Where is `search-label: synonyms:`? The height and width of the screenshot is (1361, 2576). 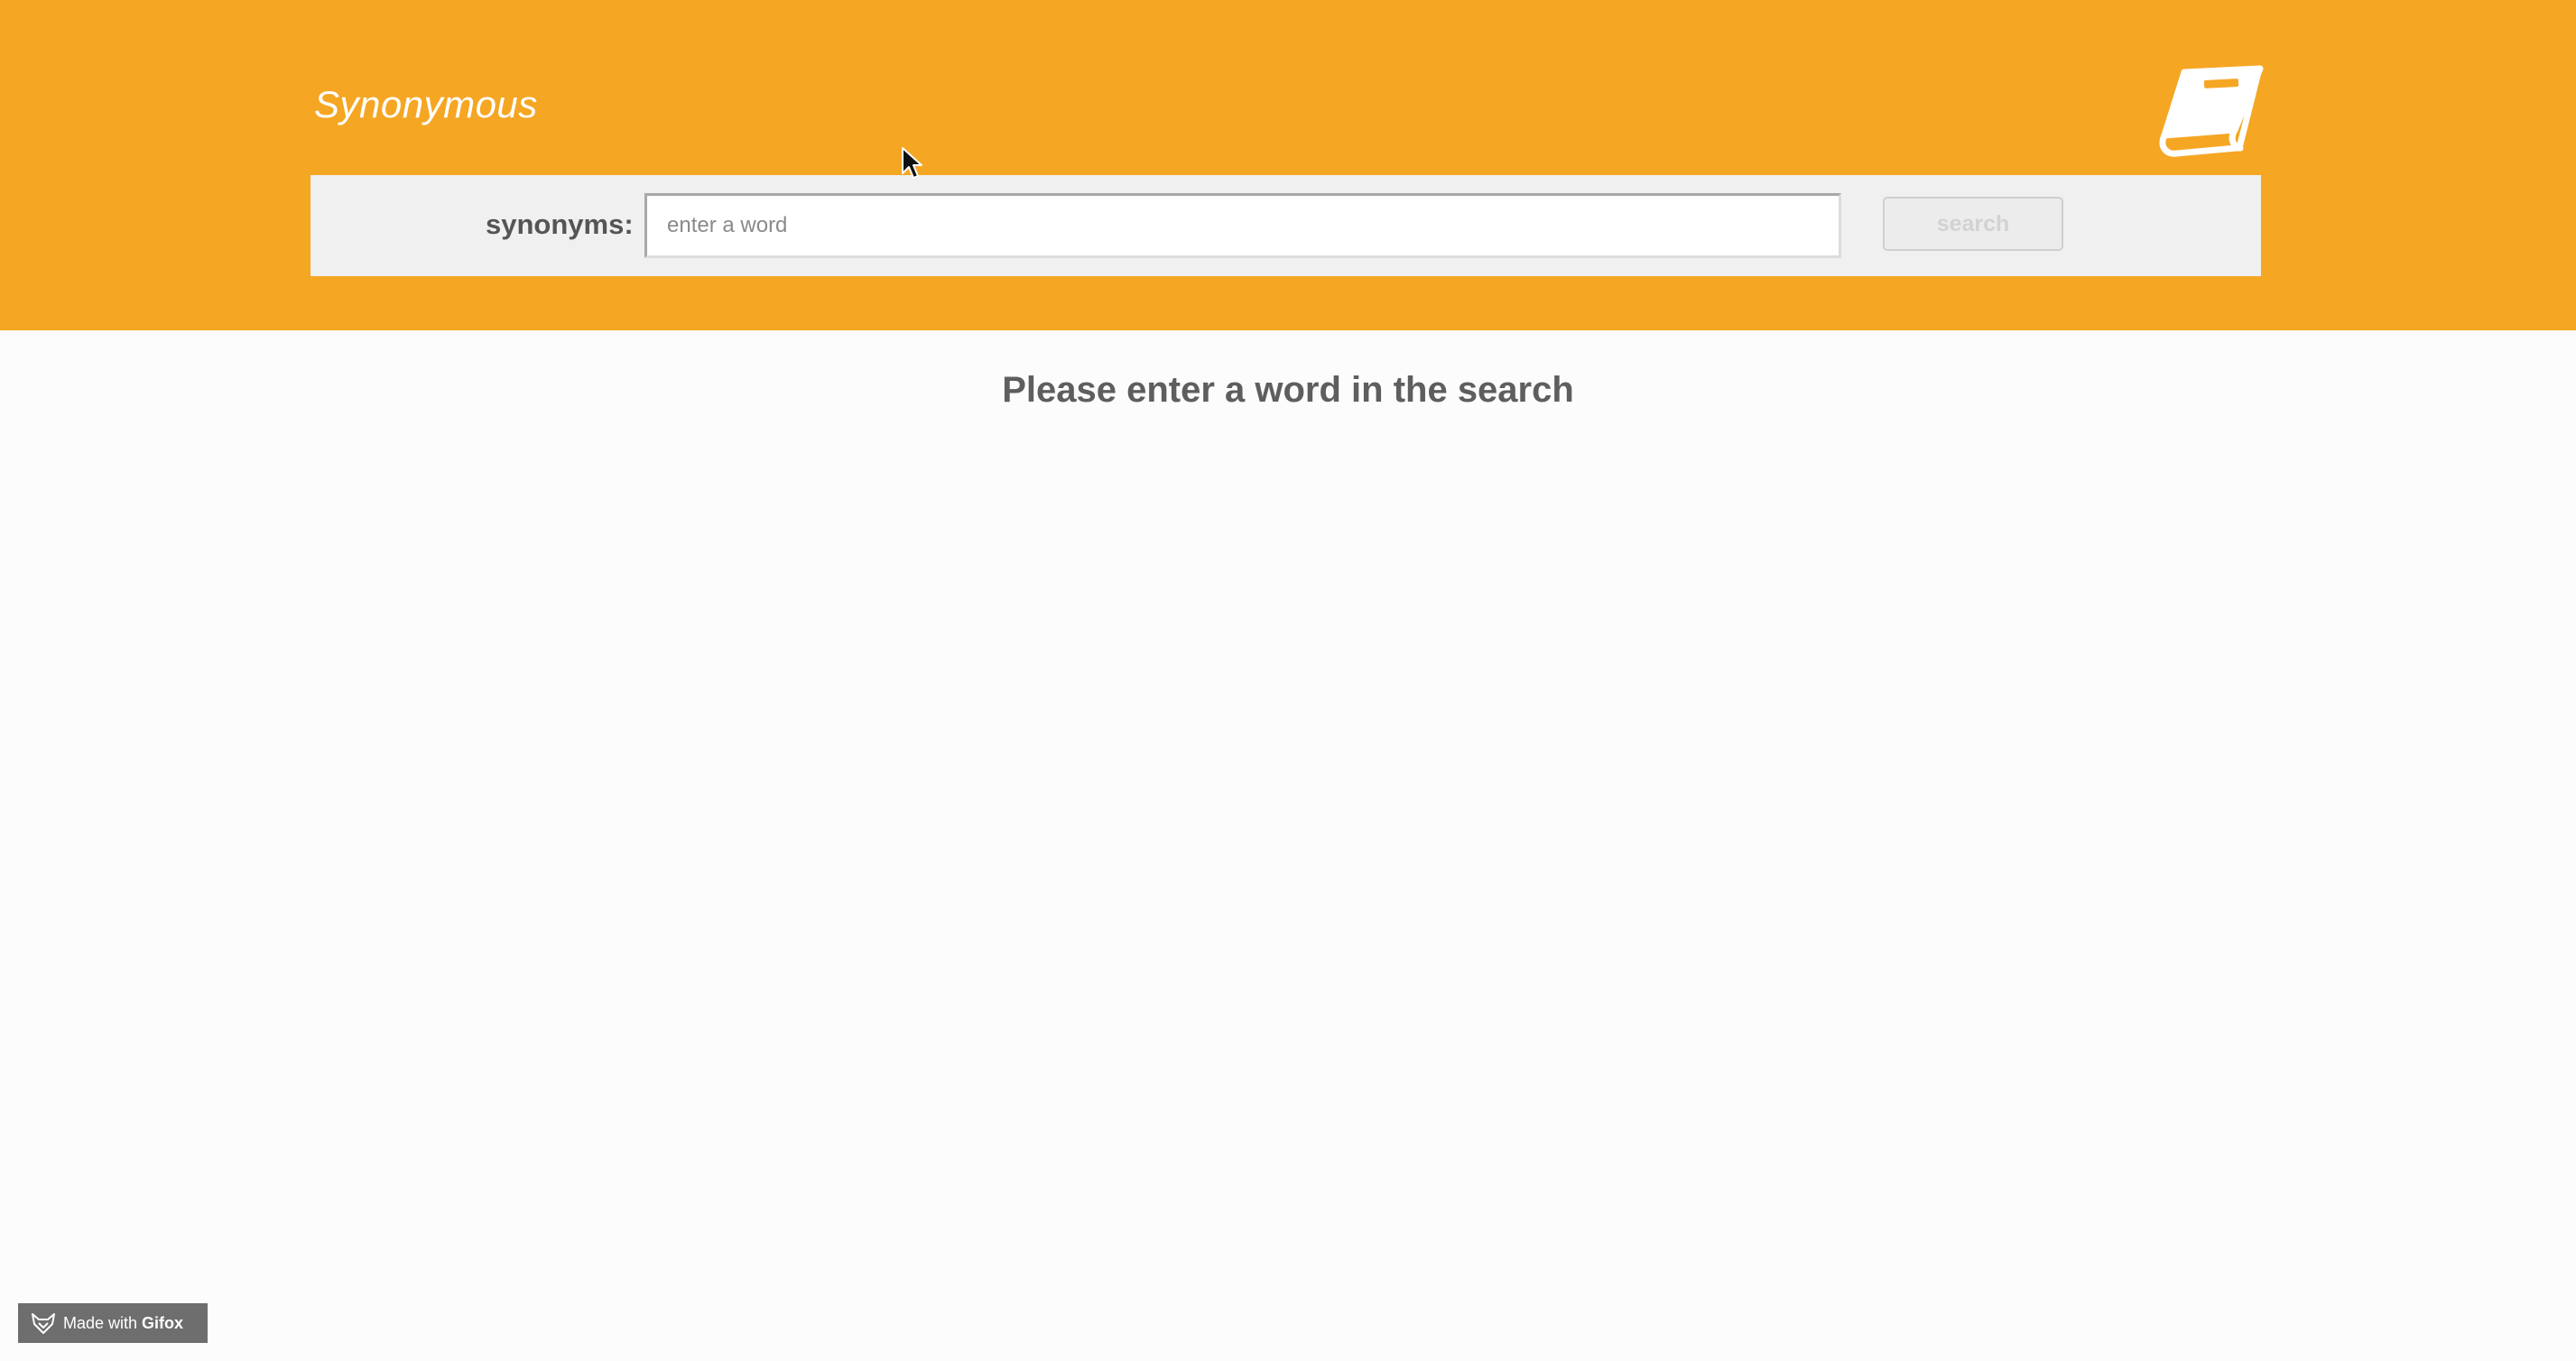
search-label: synonyms: is located at coordinates (560, 224).